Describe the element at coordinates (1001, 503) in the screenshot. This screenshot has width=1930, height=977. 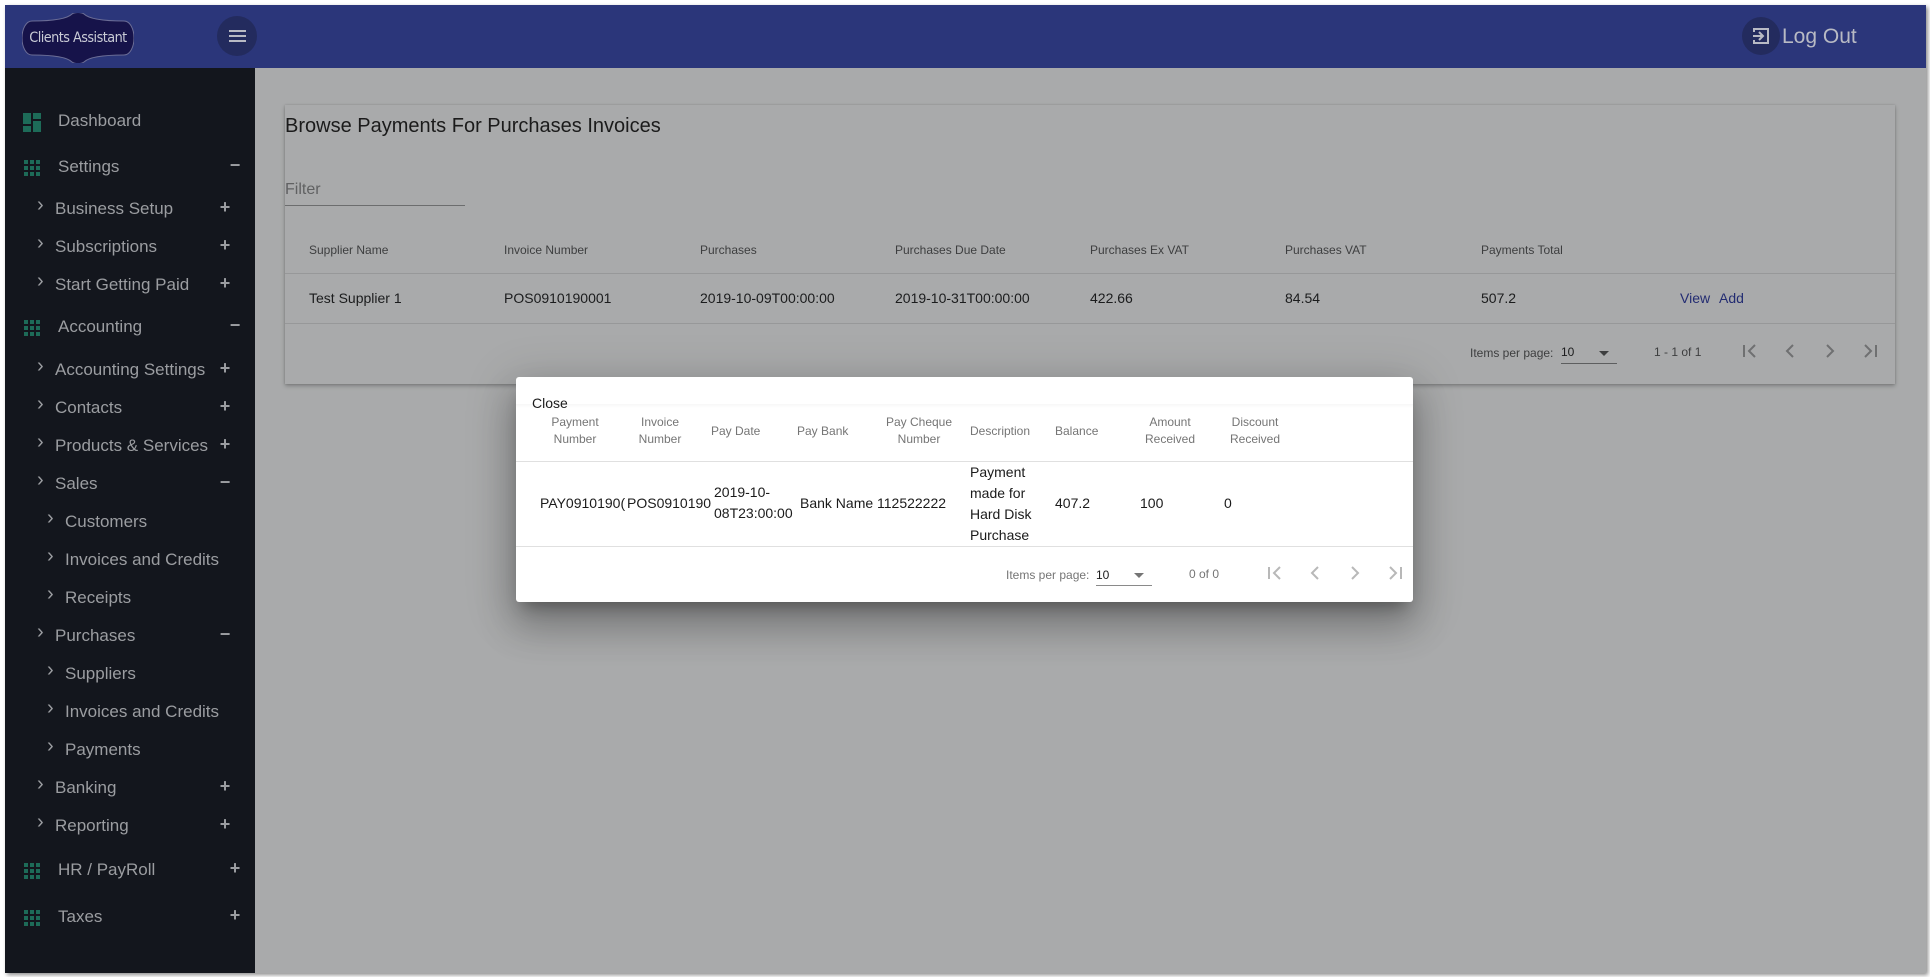
I see `cell-description: Payment made for Hard Disk Purchase` at that location.